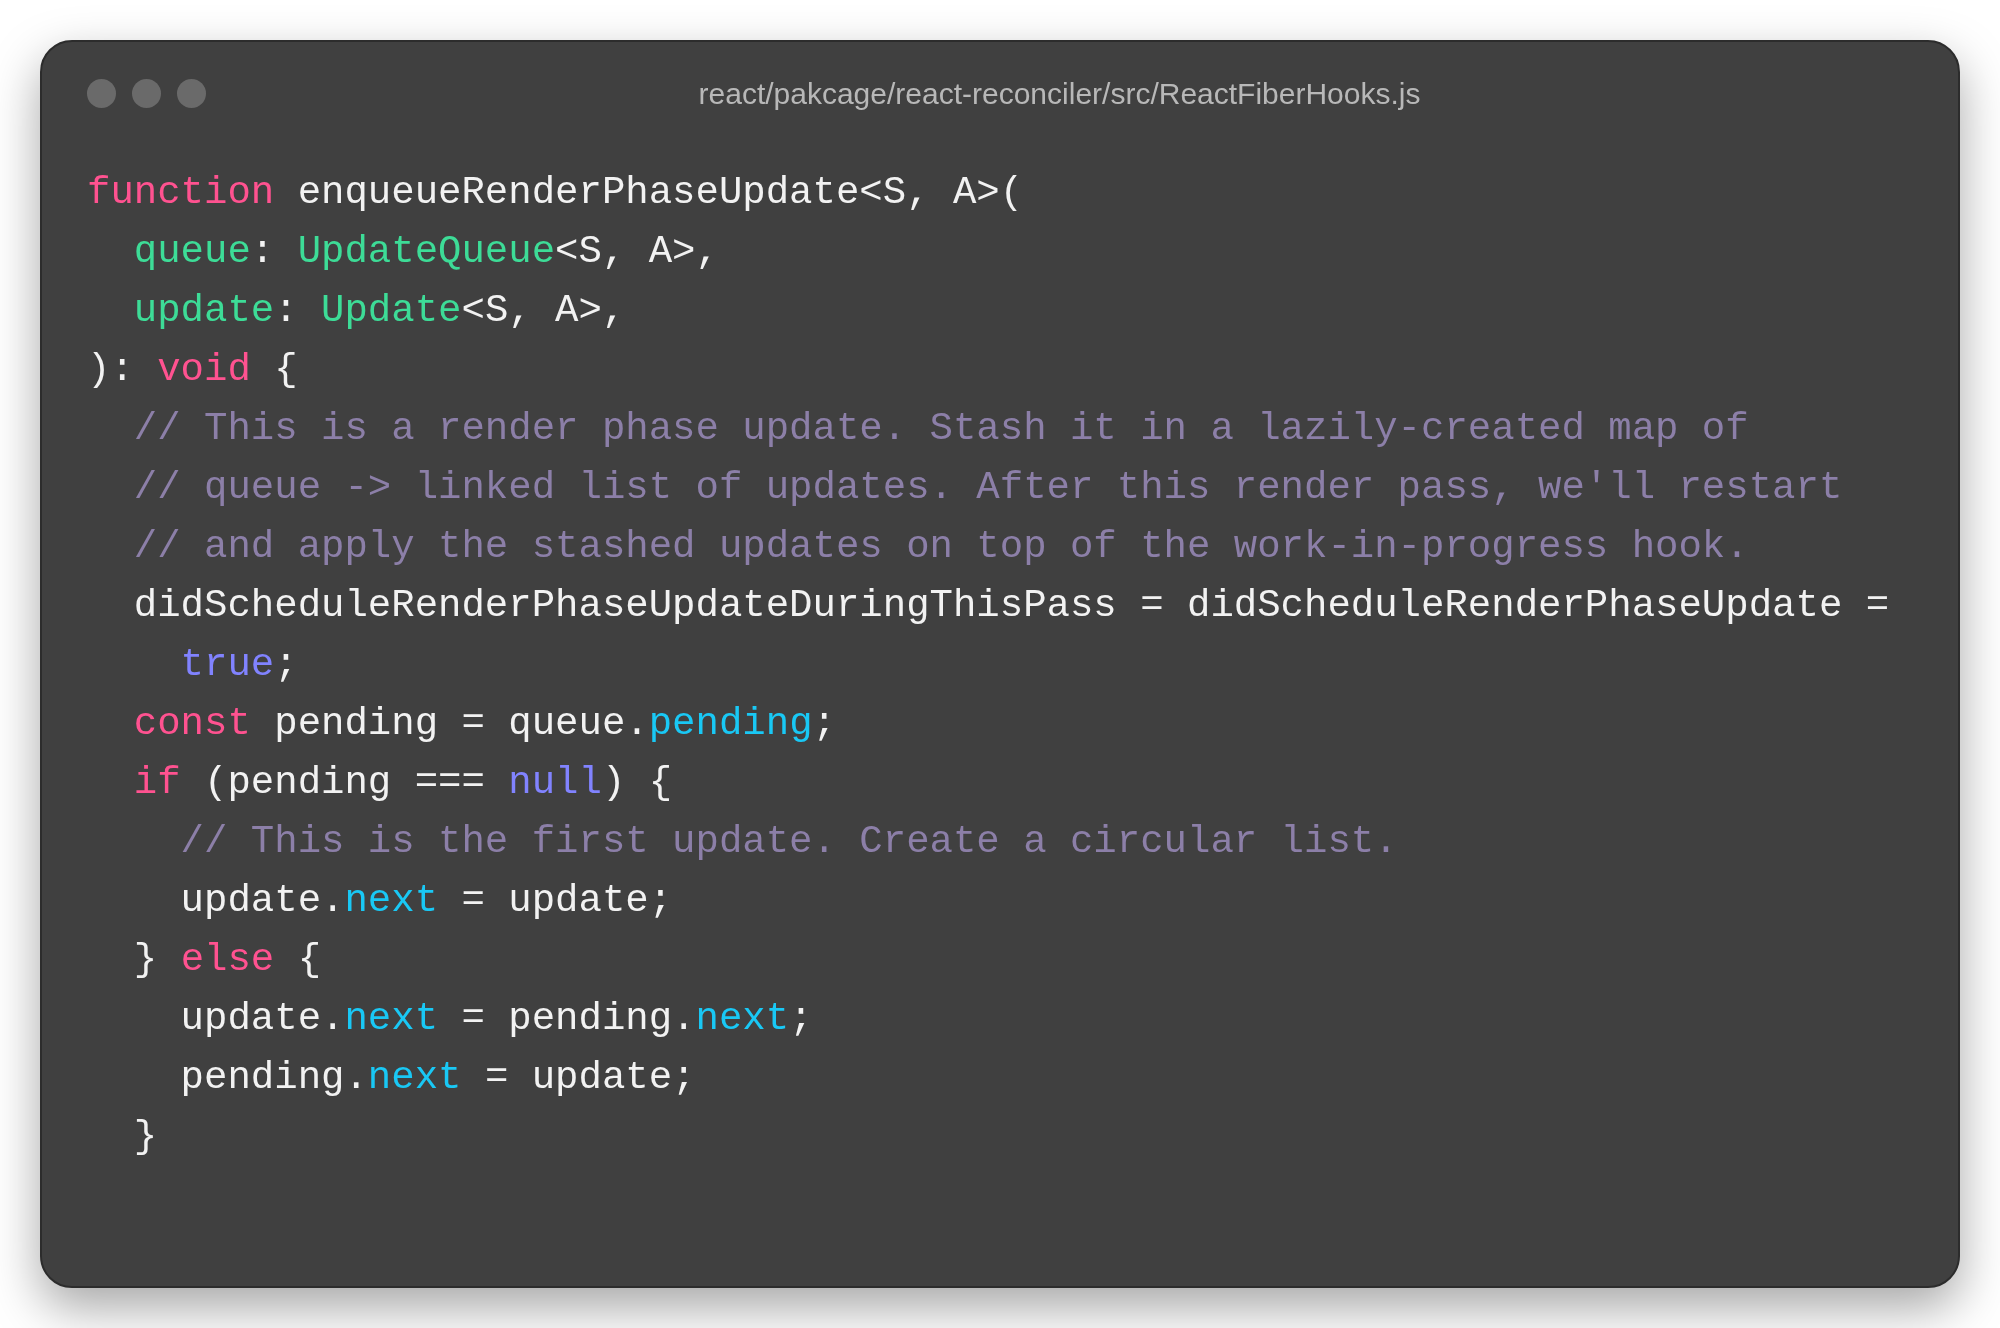  Describe the element at coordinates (227, 960) in the screenshot. I see `code-line: } else {` at that location.